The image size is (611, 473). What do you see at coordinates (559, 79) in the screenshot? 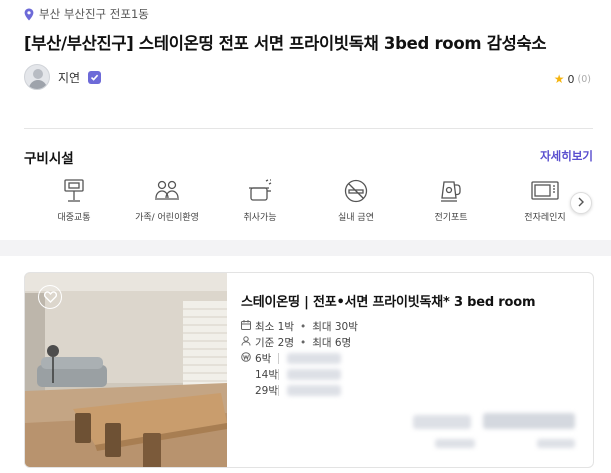
I see `star-icon: ★` at bounding box center [559, 79].